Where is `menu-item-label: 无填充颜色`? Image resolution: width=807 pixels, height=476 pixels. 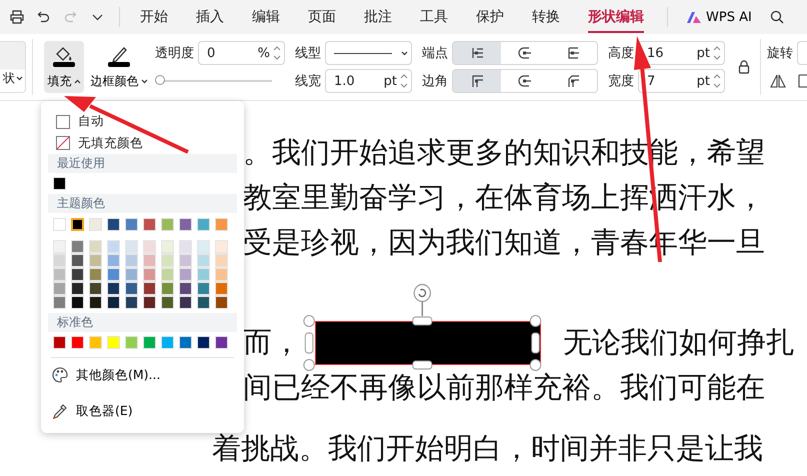
menu-item-label: 无填充颜色 is located at coordinates (110, 143).